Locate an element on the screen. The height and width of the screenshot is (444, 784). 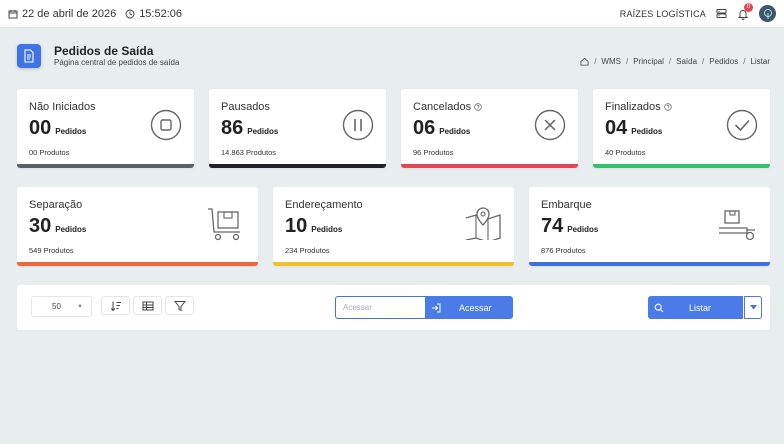
filter-button is located at coordinates (179, 305).